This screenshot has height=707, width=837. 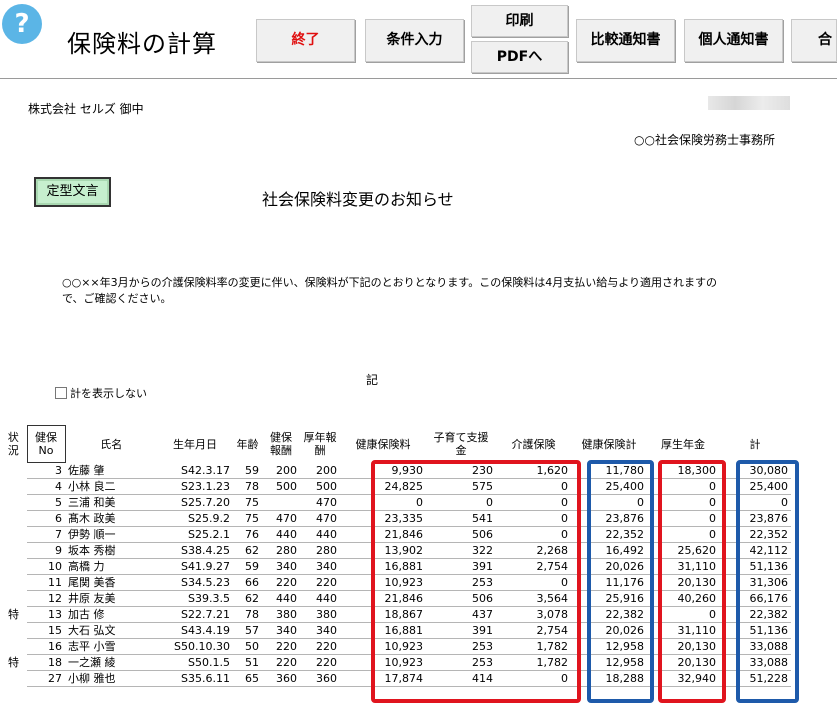 I want to click on row-birth: S43.4.19, so click(x=195, y=630).